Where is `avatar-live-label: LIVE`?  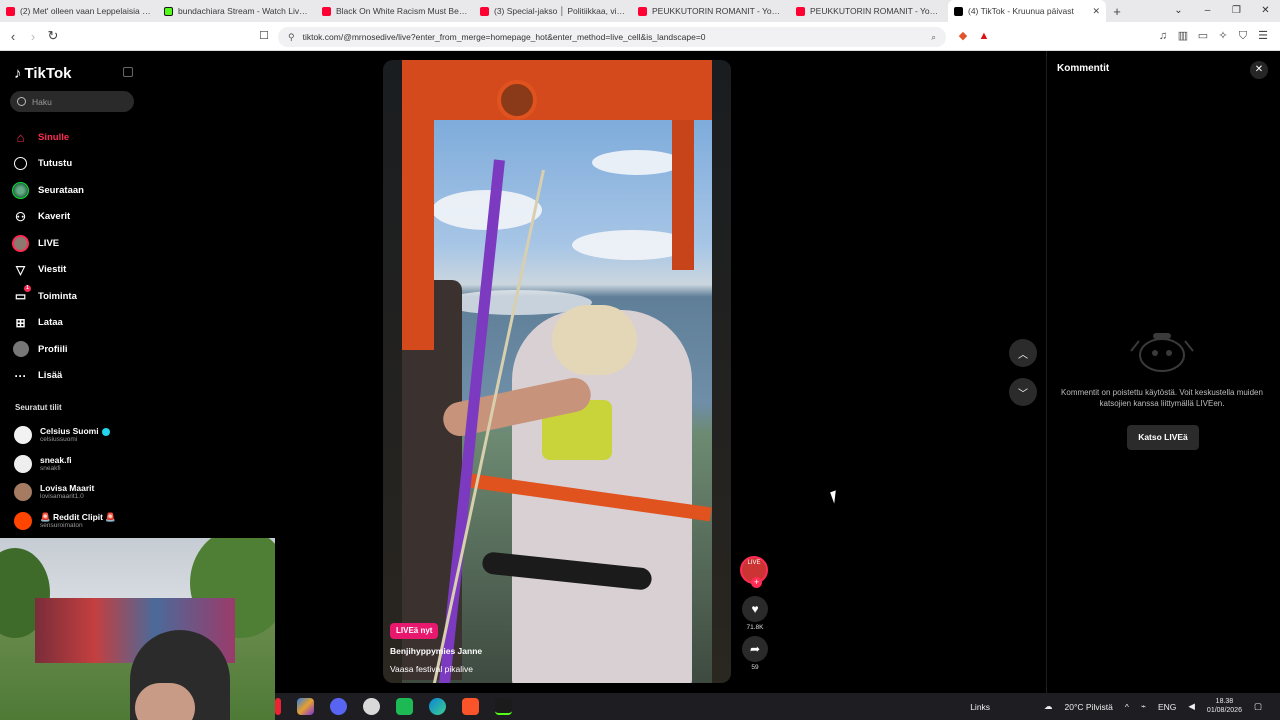 avatar-live-label: LIVE is located at coordinates (754, 563).